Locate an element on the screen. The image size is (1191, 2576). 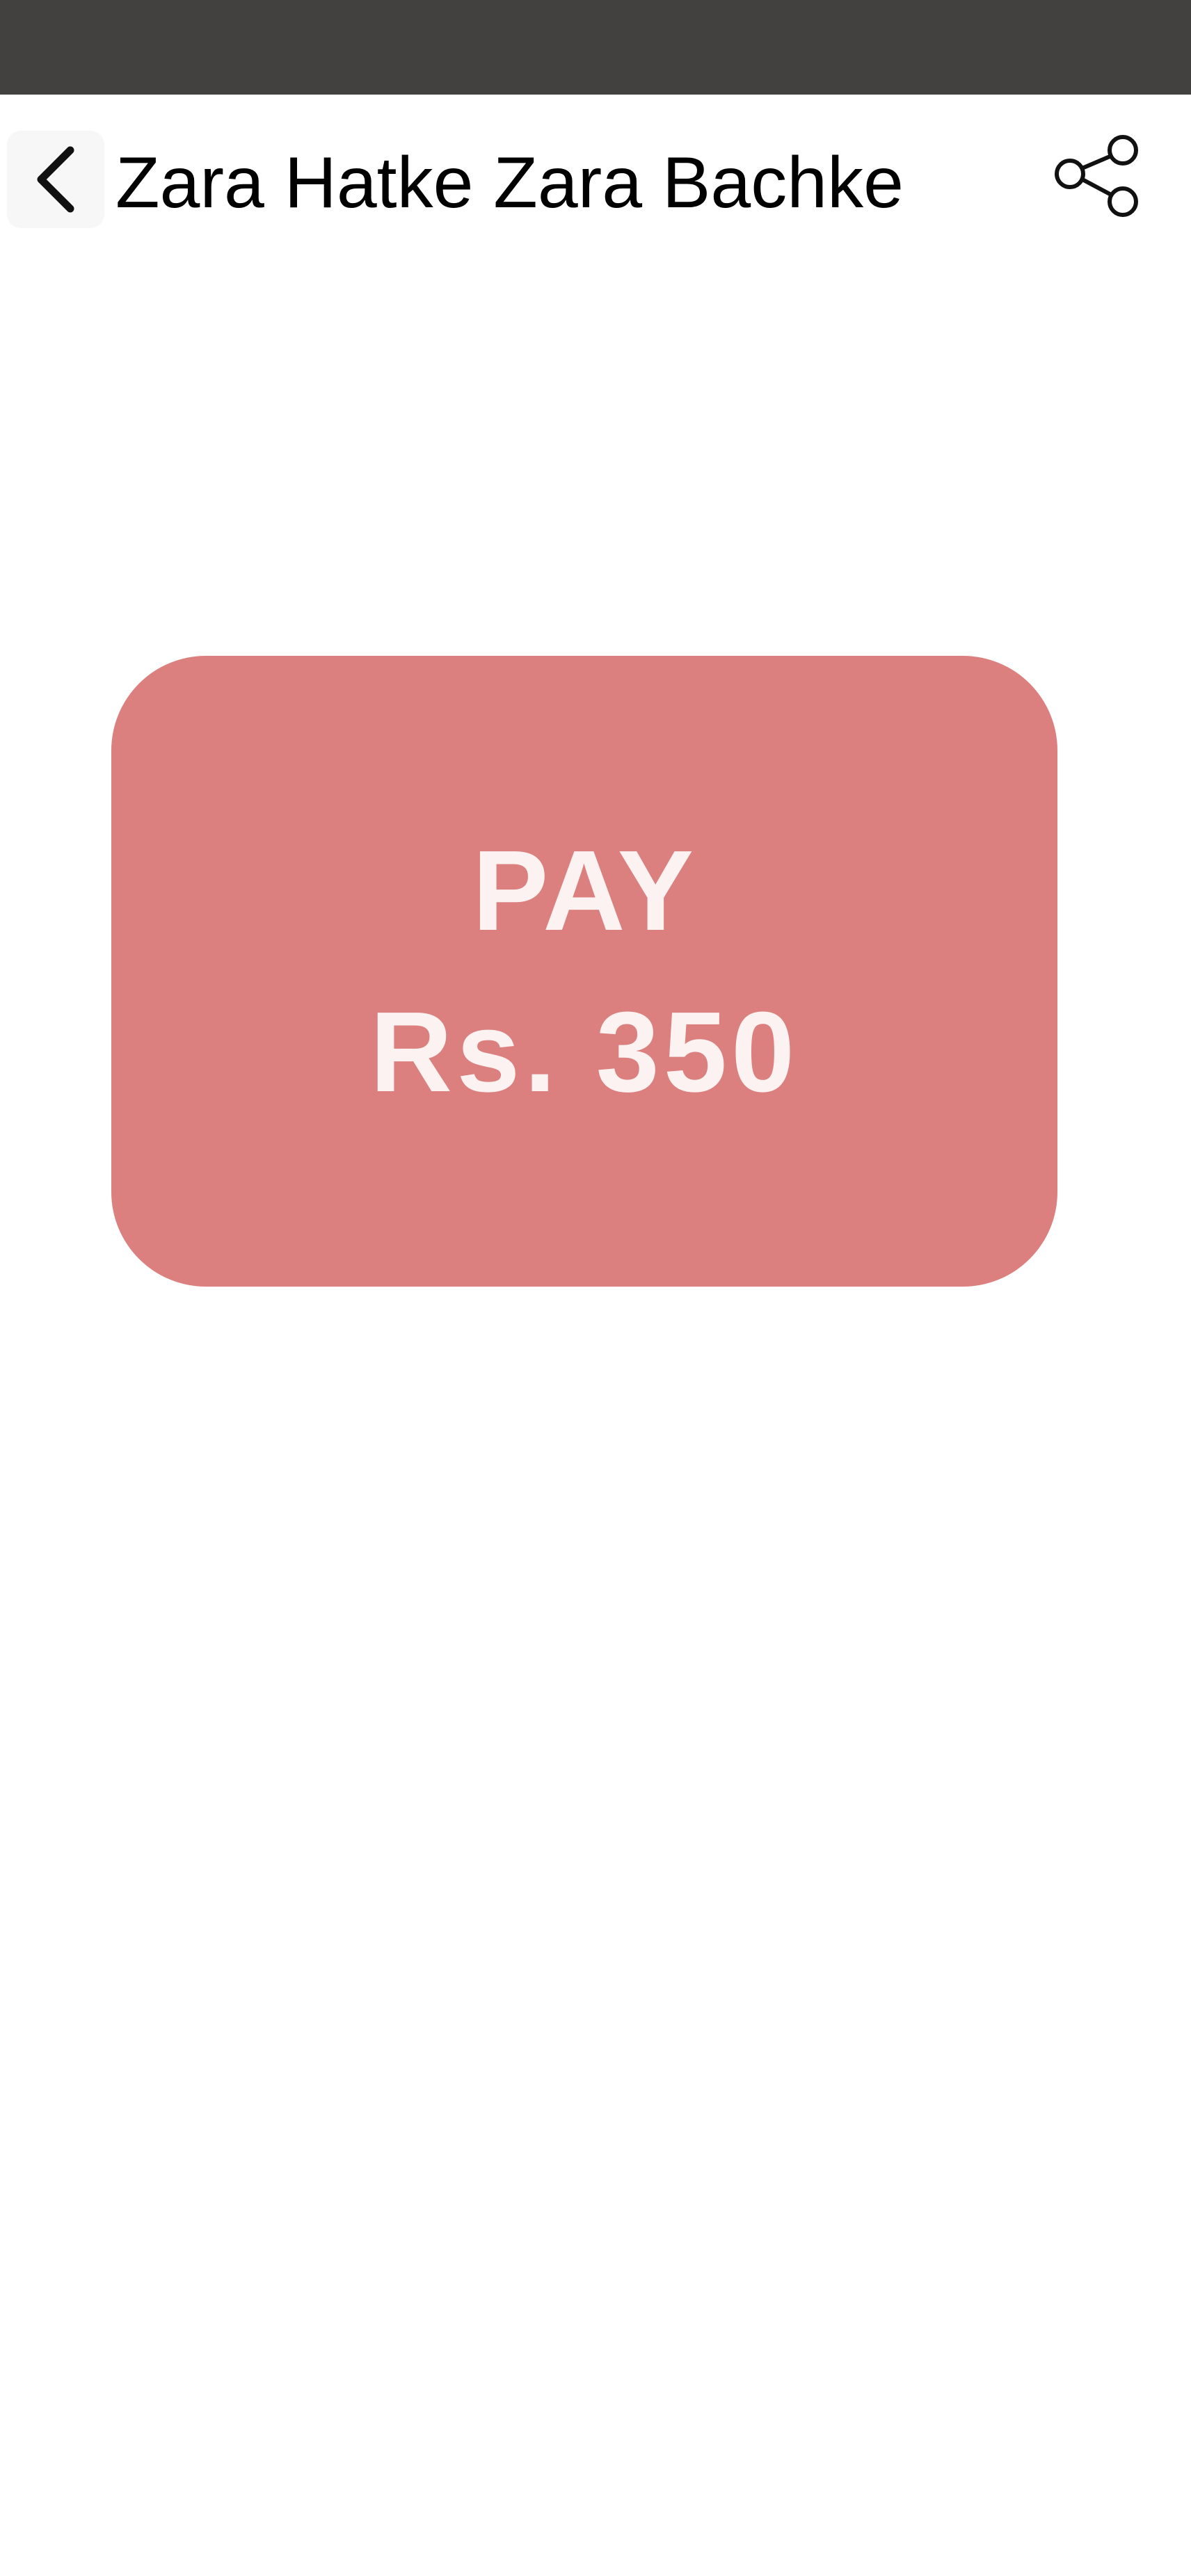
pay-amount: Rs. 350 is located at coordinates (584, 1052).